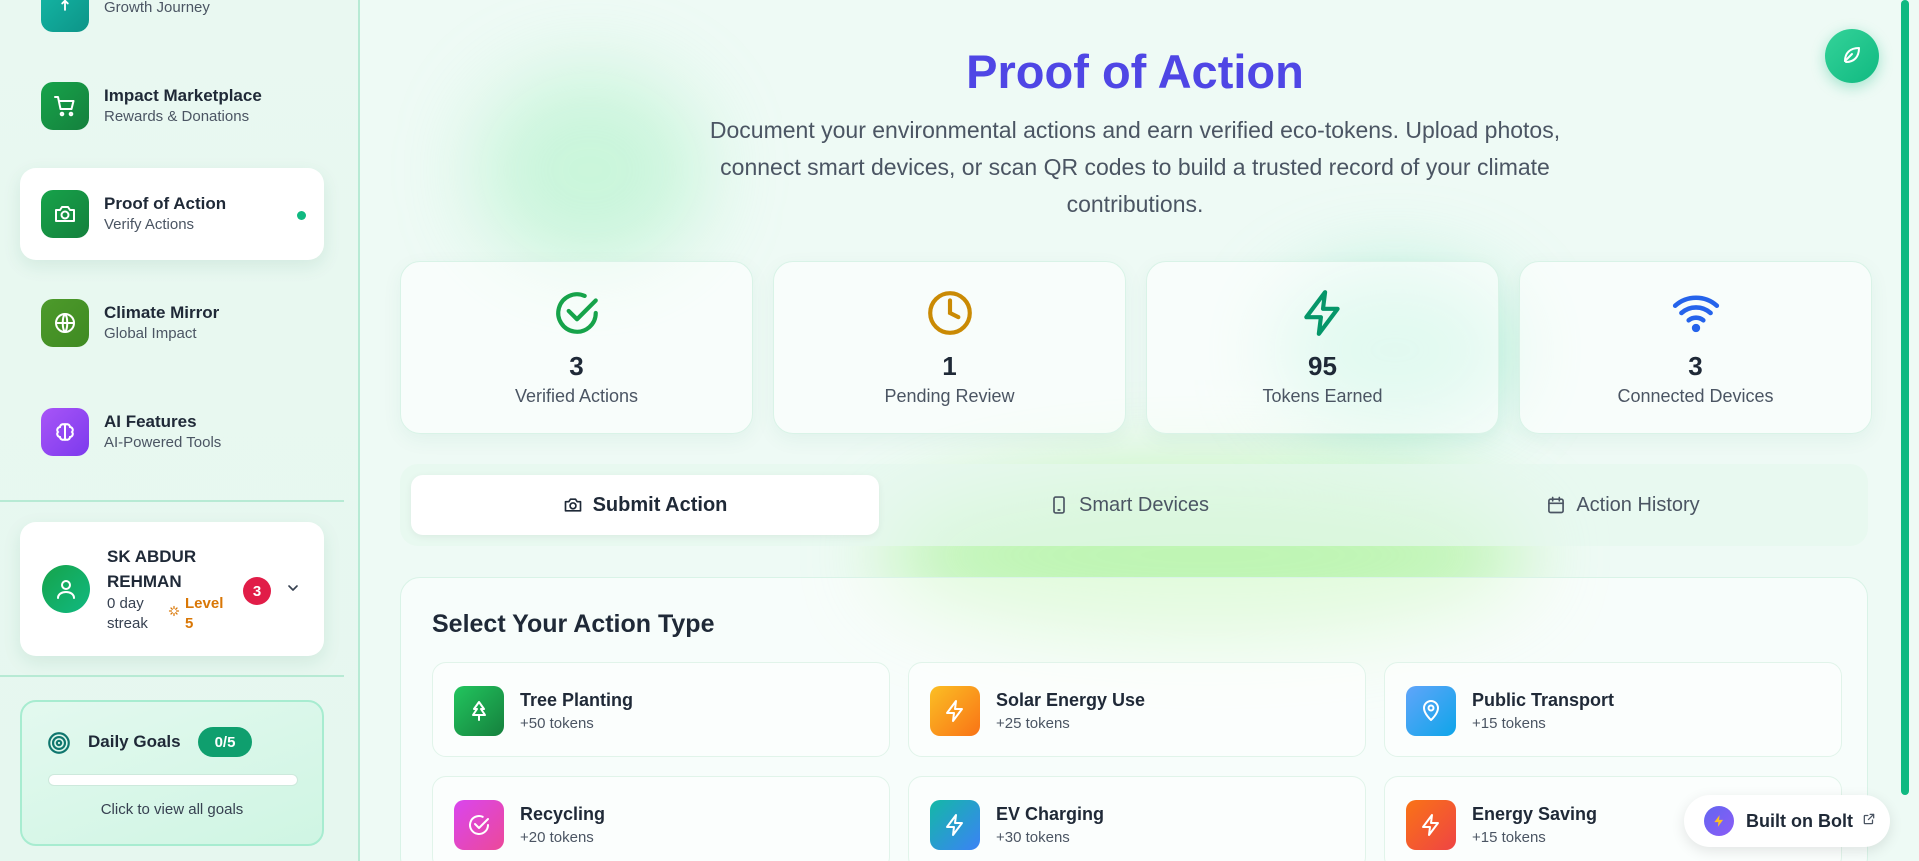 The height and width of the screenshot is (861, 1919). I want to click on sidebar-item-sublabel: Rewards & Donations, so click(177, 116).